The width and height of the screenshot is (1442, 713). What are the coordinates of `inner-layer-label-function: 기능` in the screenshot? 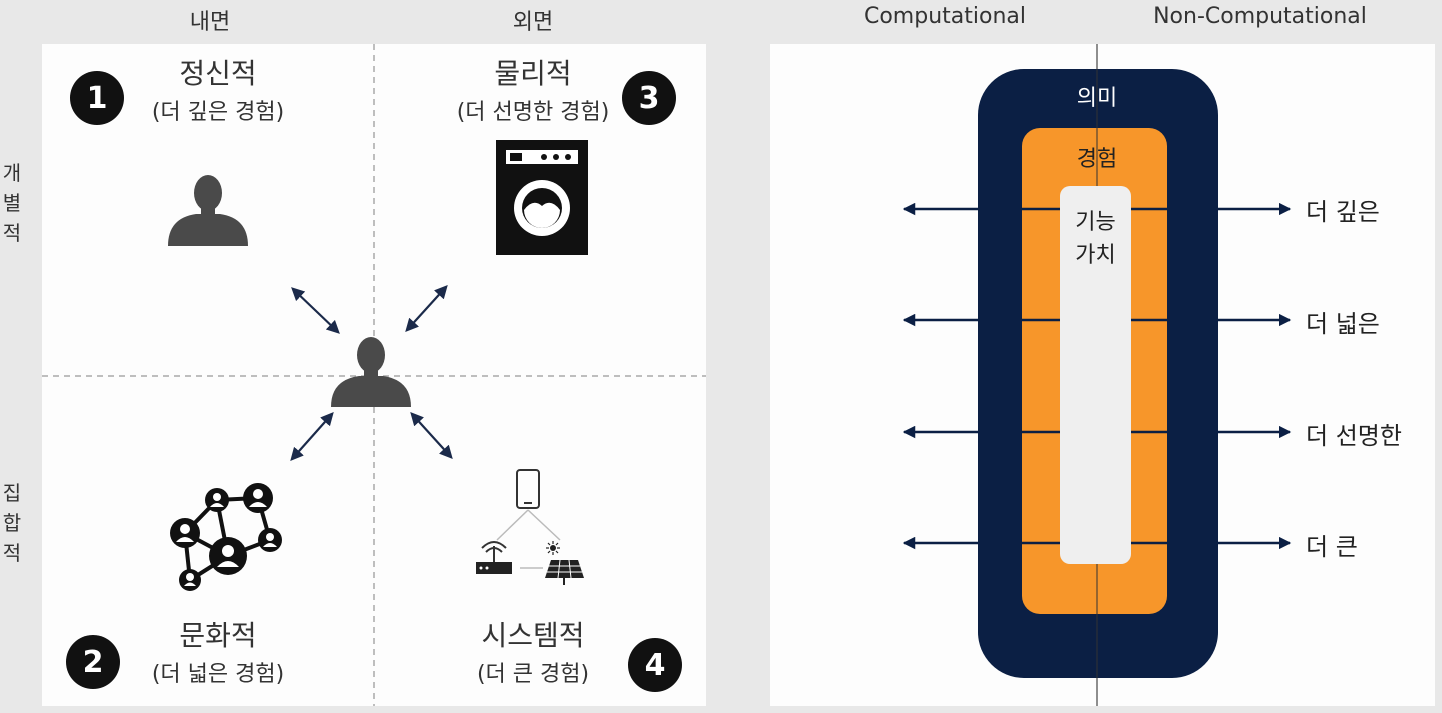 It's located at (1095, 222).